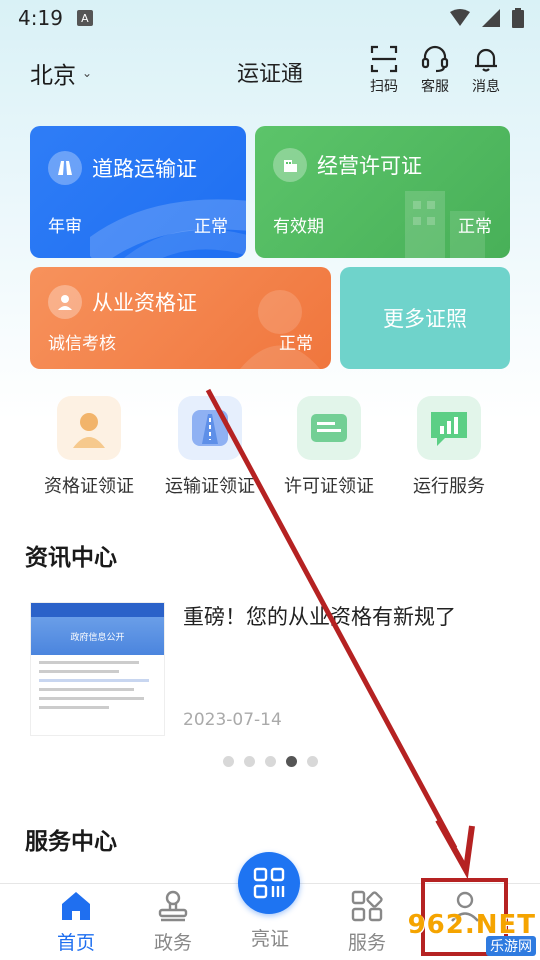 This screenshot has width=540, height=960. I want to click on grid-icon, so click(367, 906).